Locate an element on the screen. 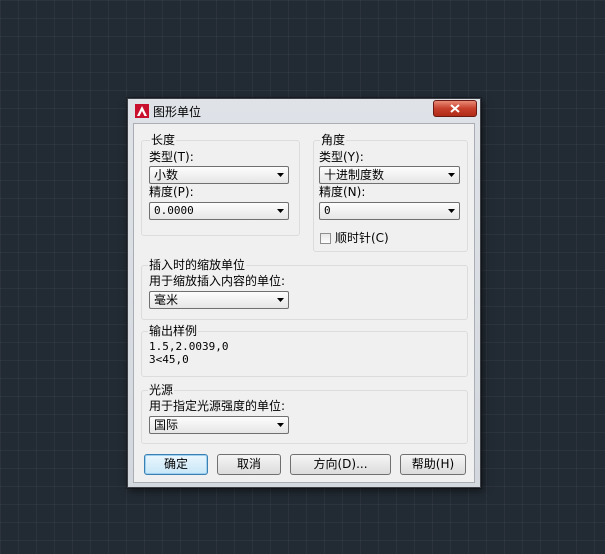 The height and width of the screenshot is (554, 605). close-icon is located at coordinates (455, 108).